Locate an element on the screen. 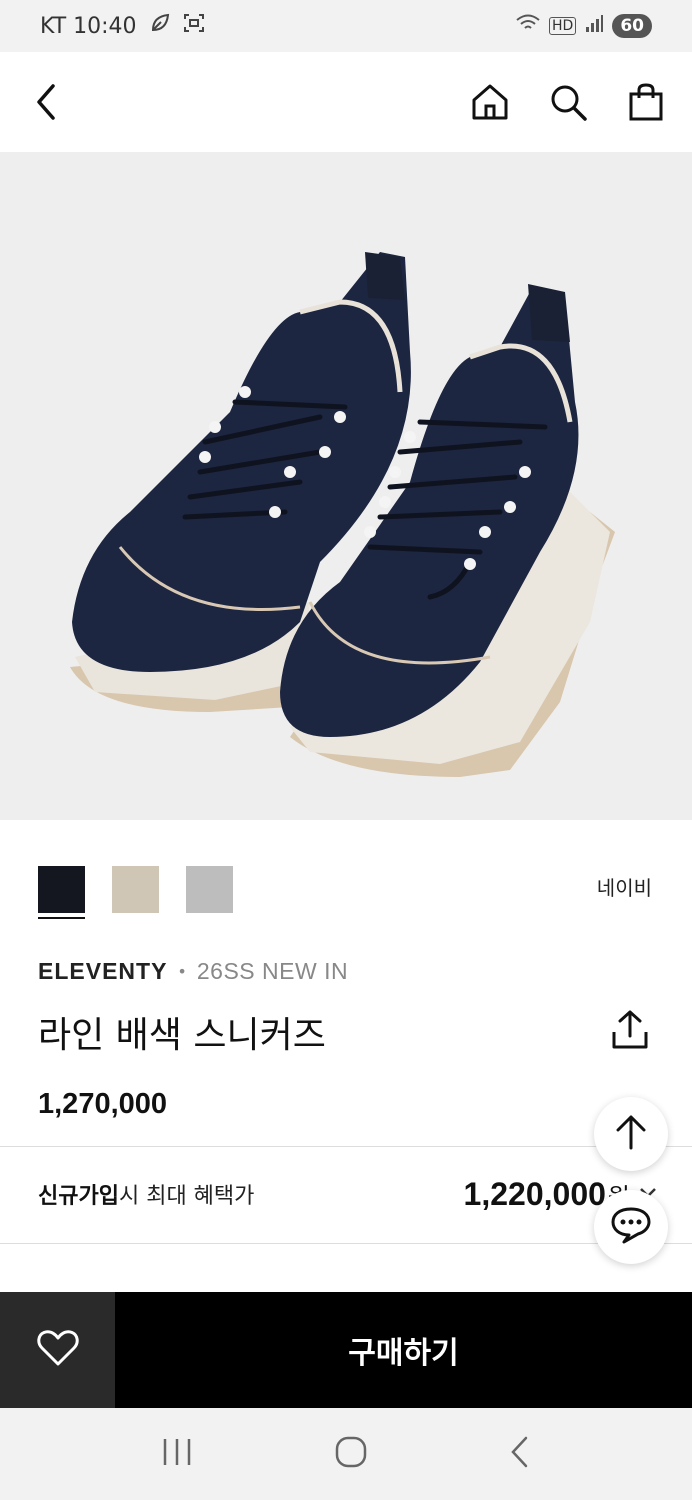 Image resolution: width=692 pixels, height=1500 pixels. signal-icon is located at coordinates (594, 26).